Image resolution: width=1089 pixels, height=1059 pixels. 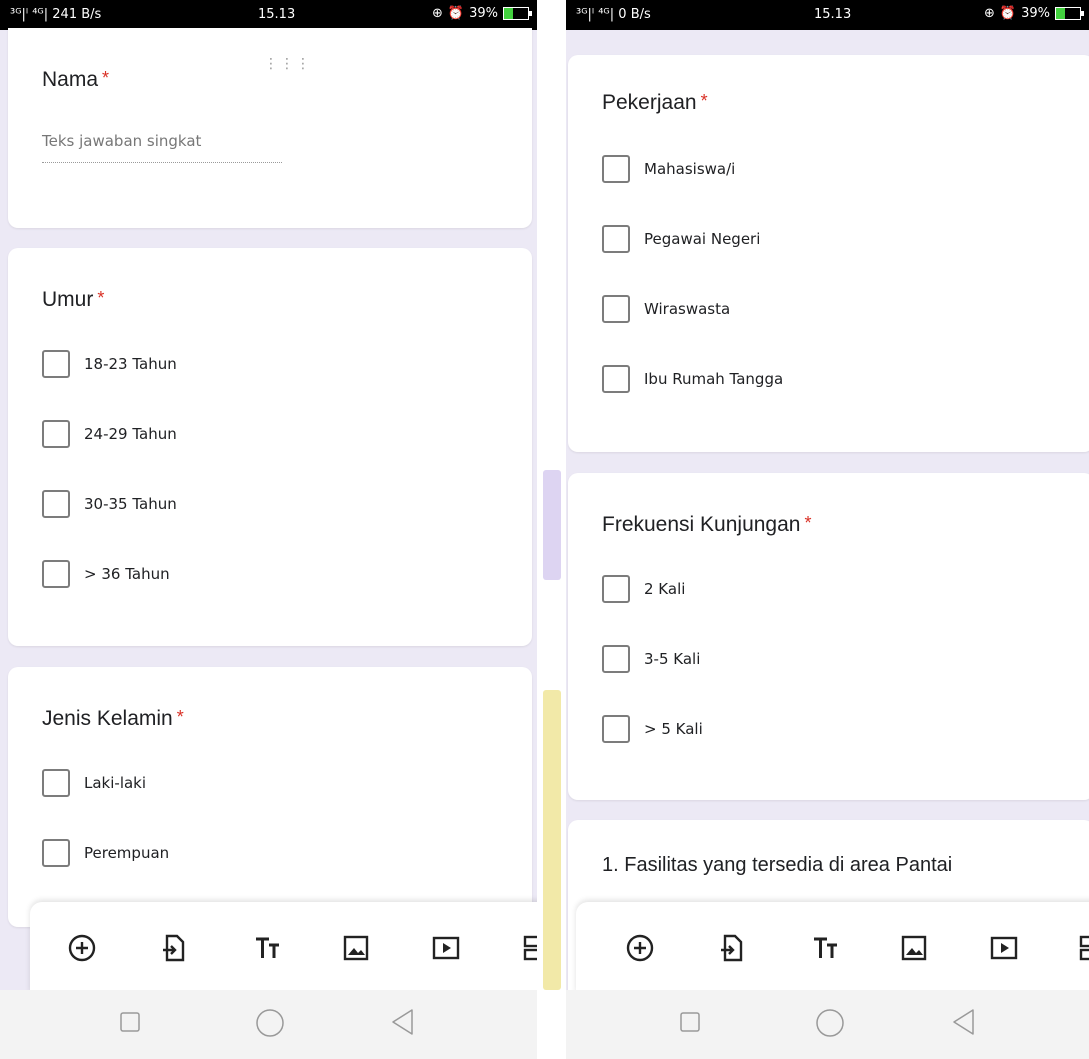 I want to click on checkbox-option: Laki-laki, so click(x=94, y=783).